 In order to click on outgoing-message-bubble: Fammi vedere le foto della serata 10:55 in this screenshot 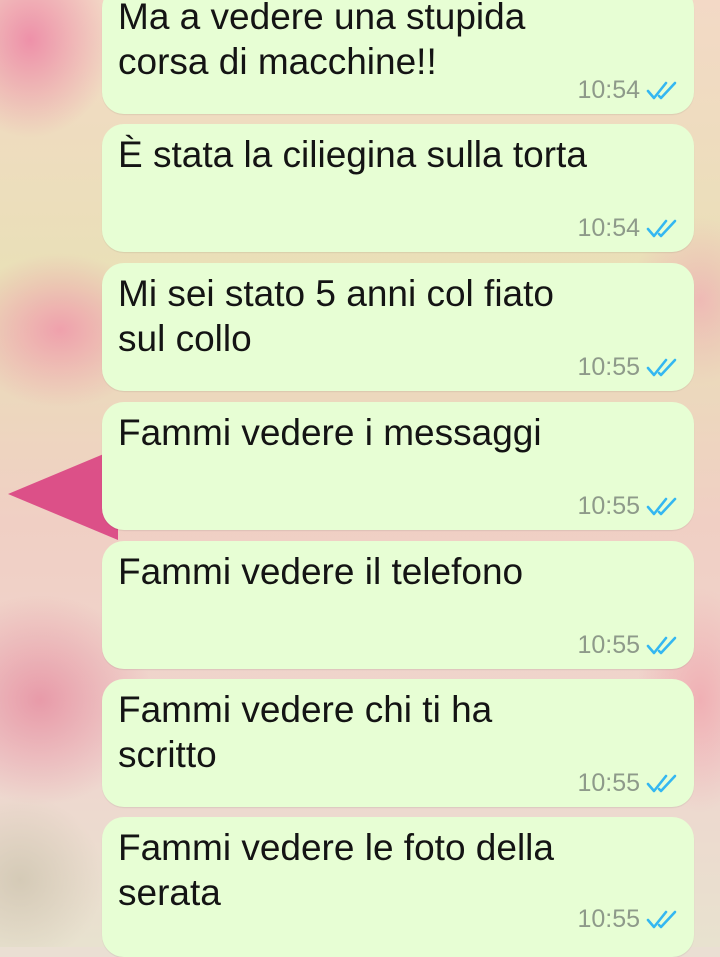, I will do `click(398, 887)`.